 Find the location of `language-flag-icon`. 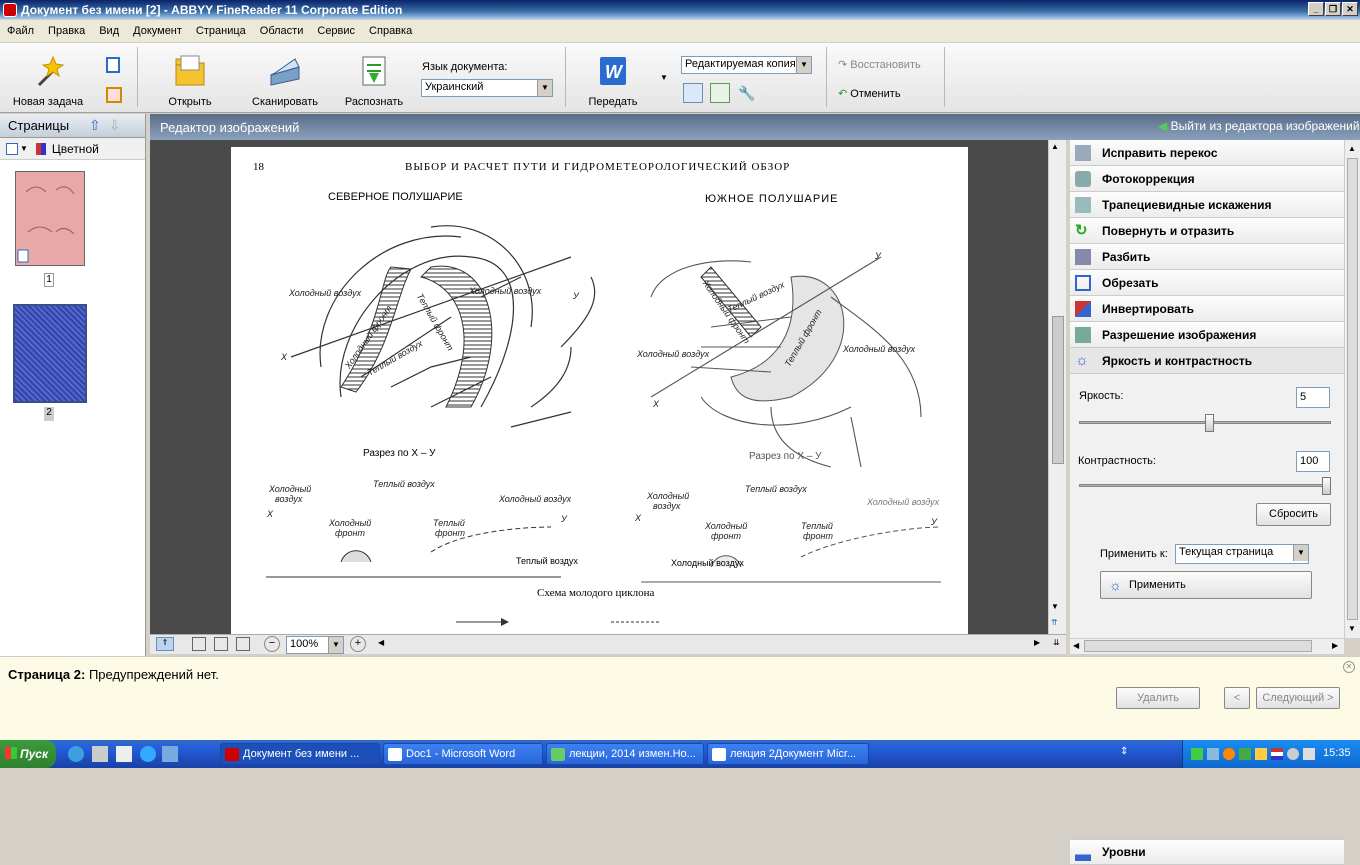

language-flag-icon is located at coordinates (1277, 754).